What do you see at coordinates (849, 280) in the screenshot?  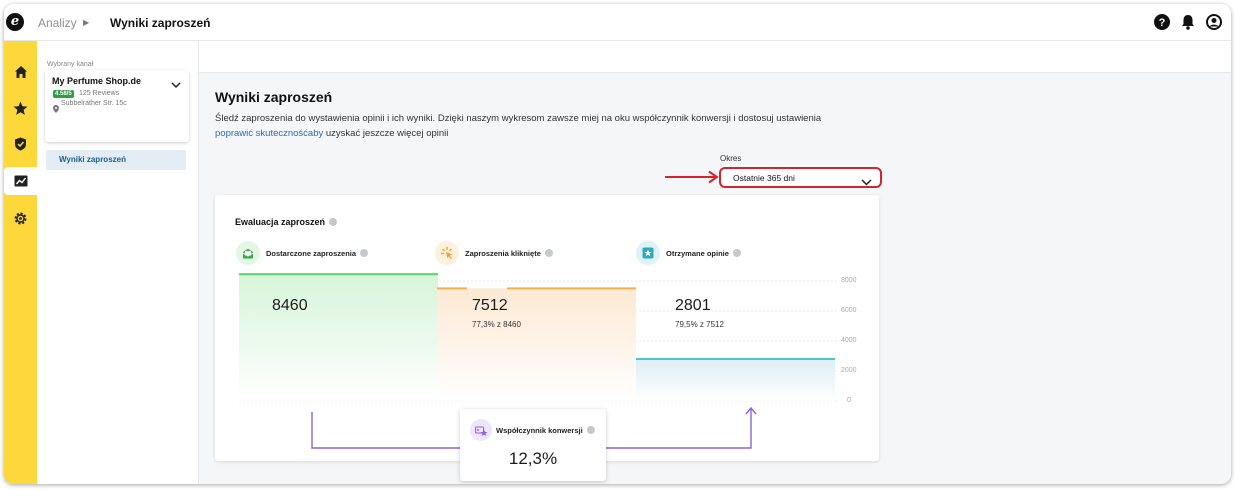 I see `y-tick-label: 8000` at bounding box center [849, 280].